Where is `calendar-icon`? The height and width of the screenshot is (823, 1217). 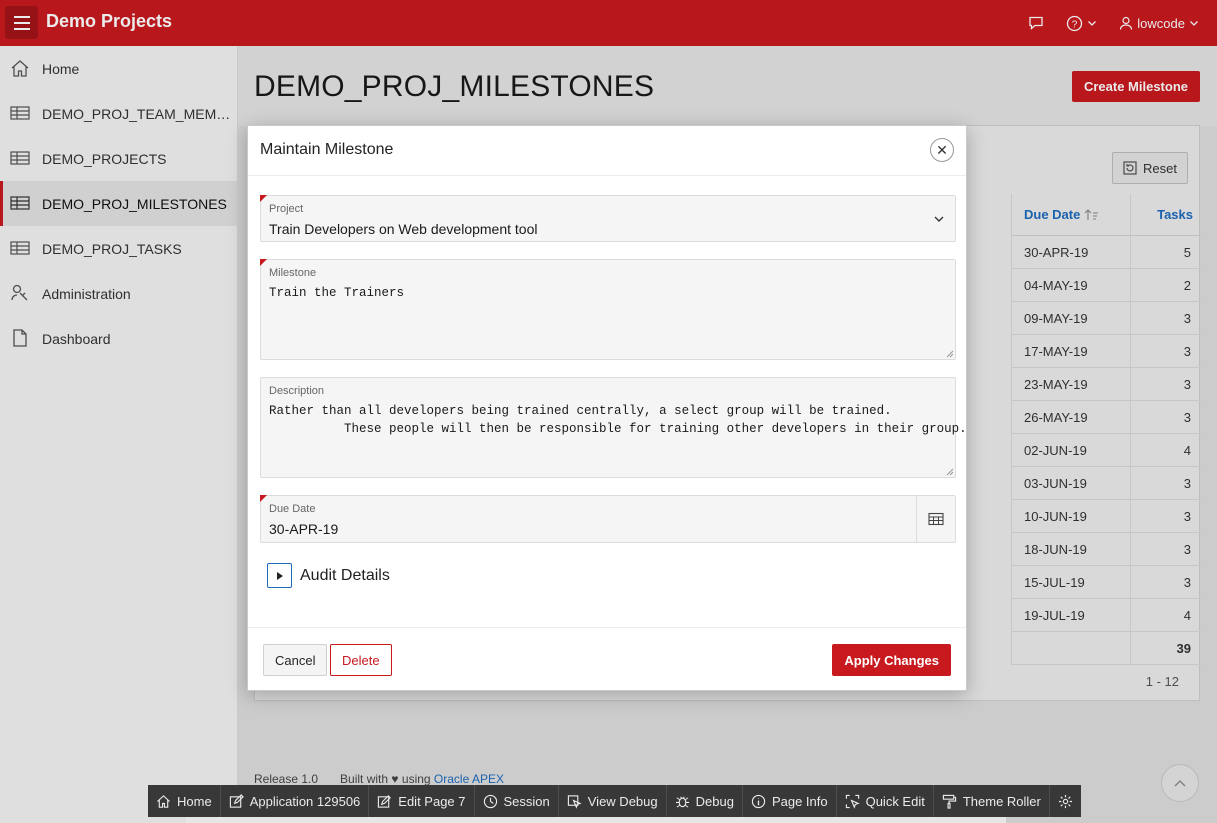
calendar-icon is located at coordinates (936, 519).